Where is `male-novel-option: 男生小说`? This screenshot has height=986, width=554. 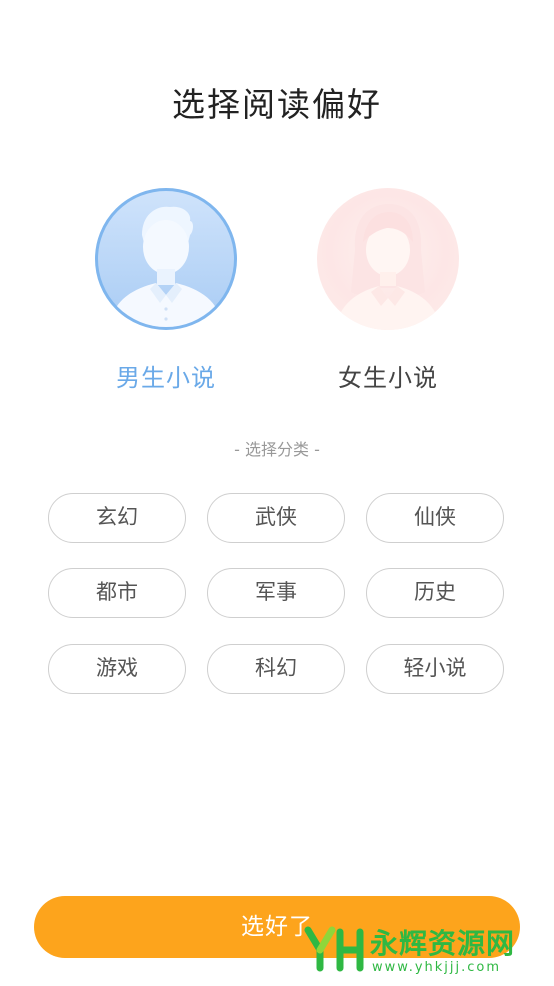
male-novel-option: 男生小说 is located at coordinates (166, 290).